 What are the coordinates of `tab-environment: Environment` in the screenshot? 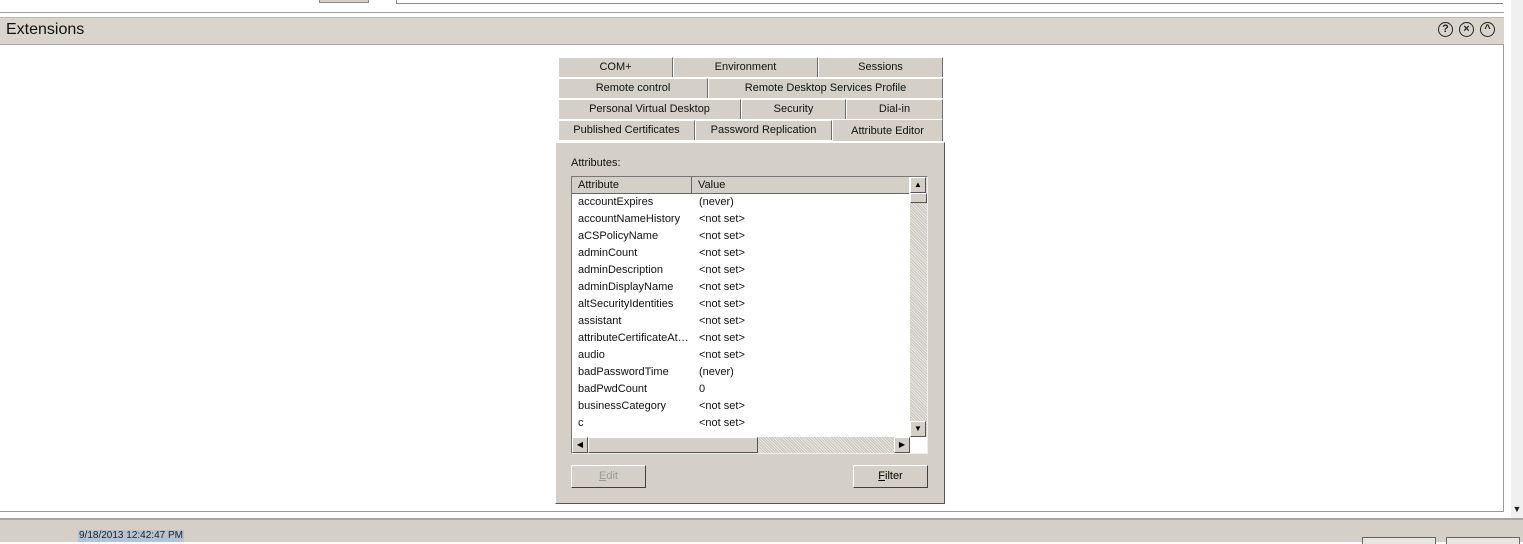 It's located at (745, 67).